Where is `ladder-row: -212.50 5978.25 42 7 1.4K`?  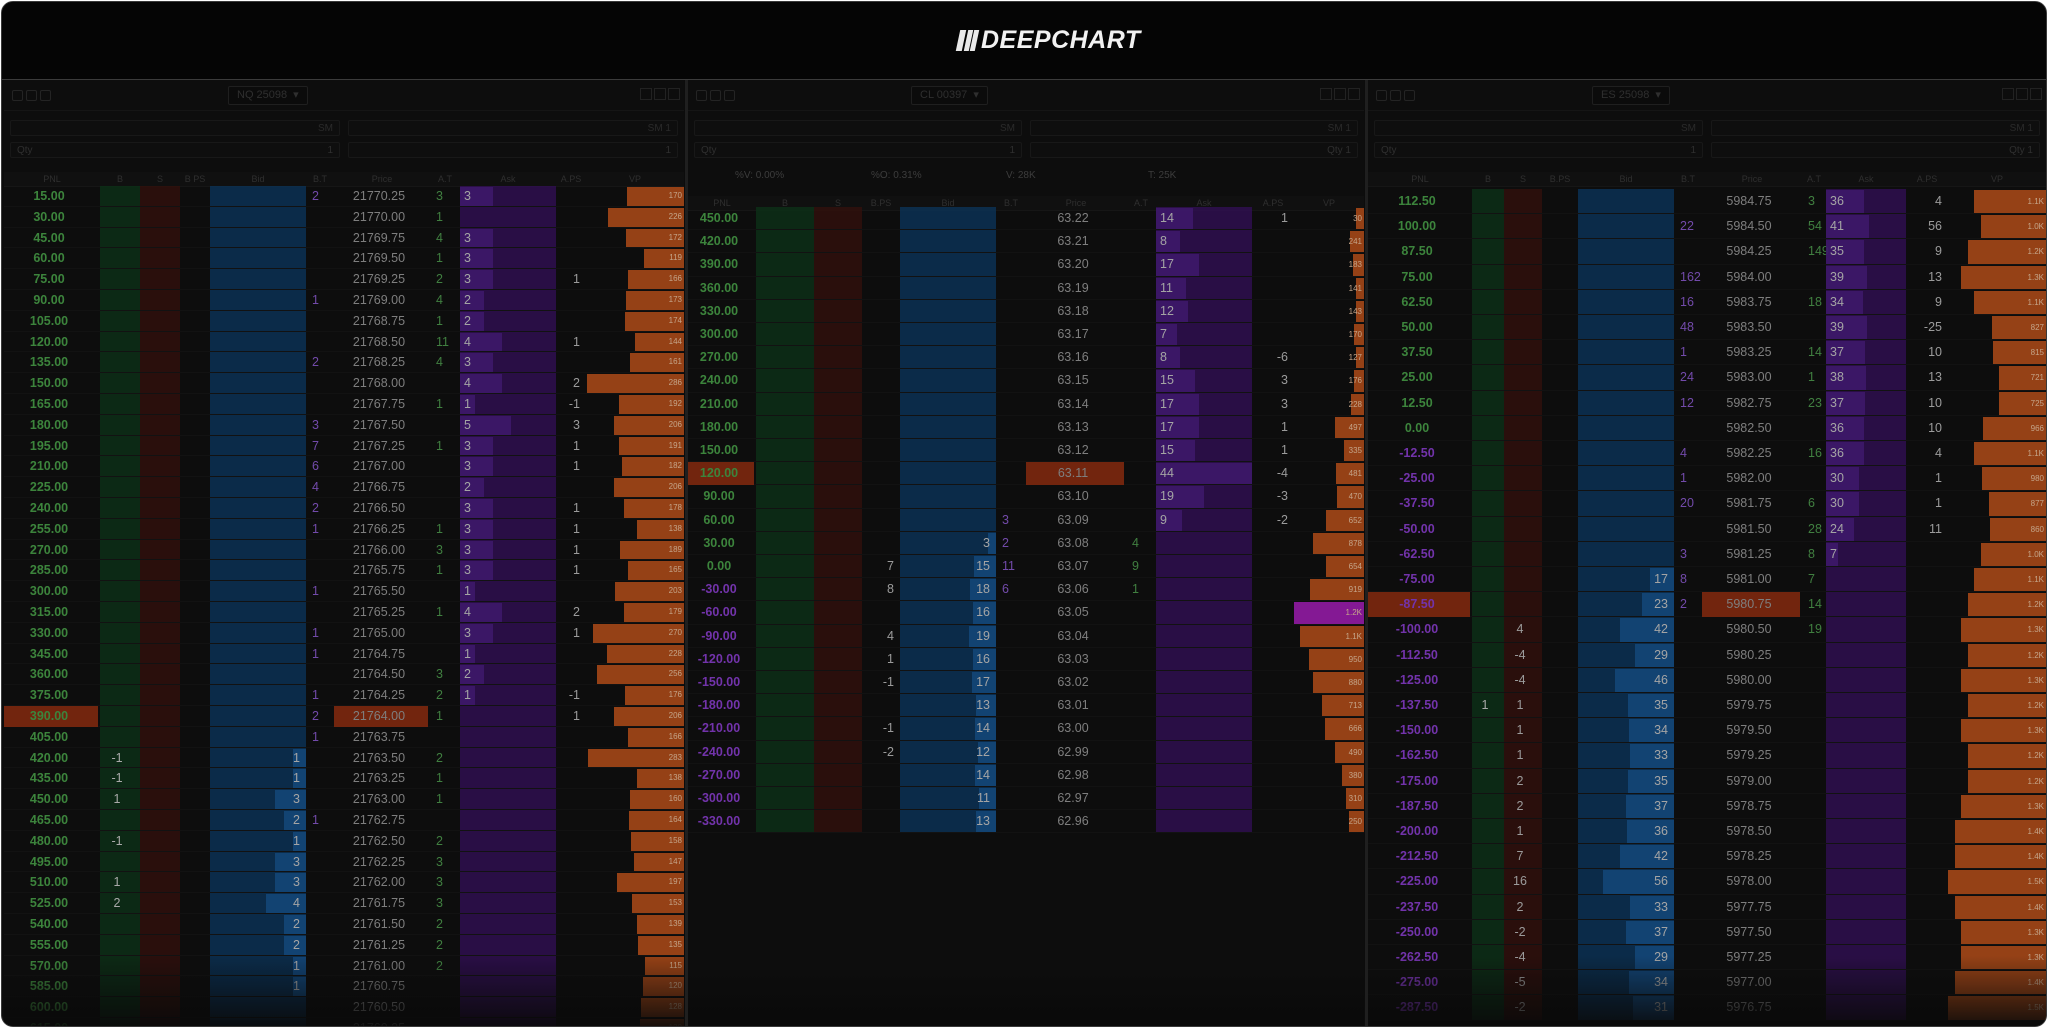 ladder-row: -212.50 5978.25 42 7 1.4K is located at coordinates (1707, 857).